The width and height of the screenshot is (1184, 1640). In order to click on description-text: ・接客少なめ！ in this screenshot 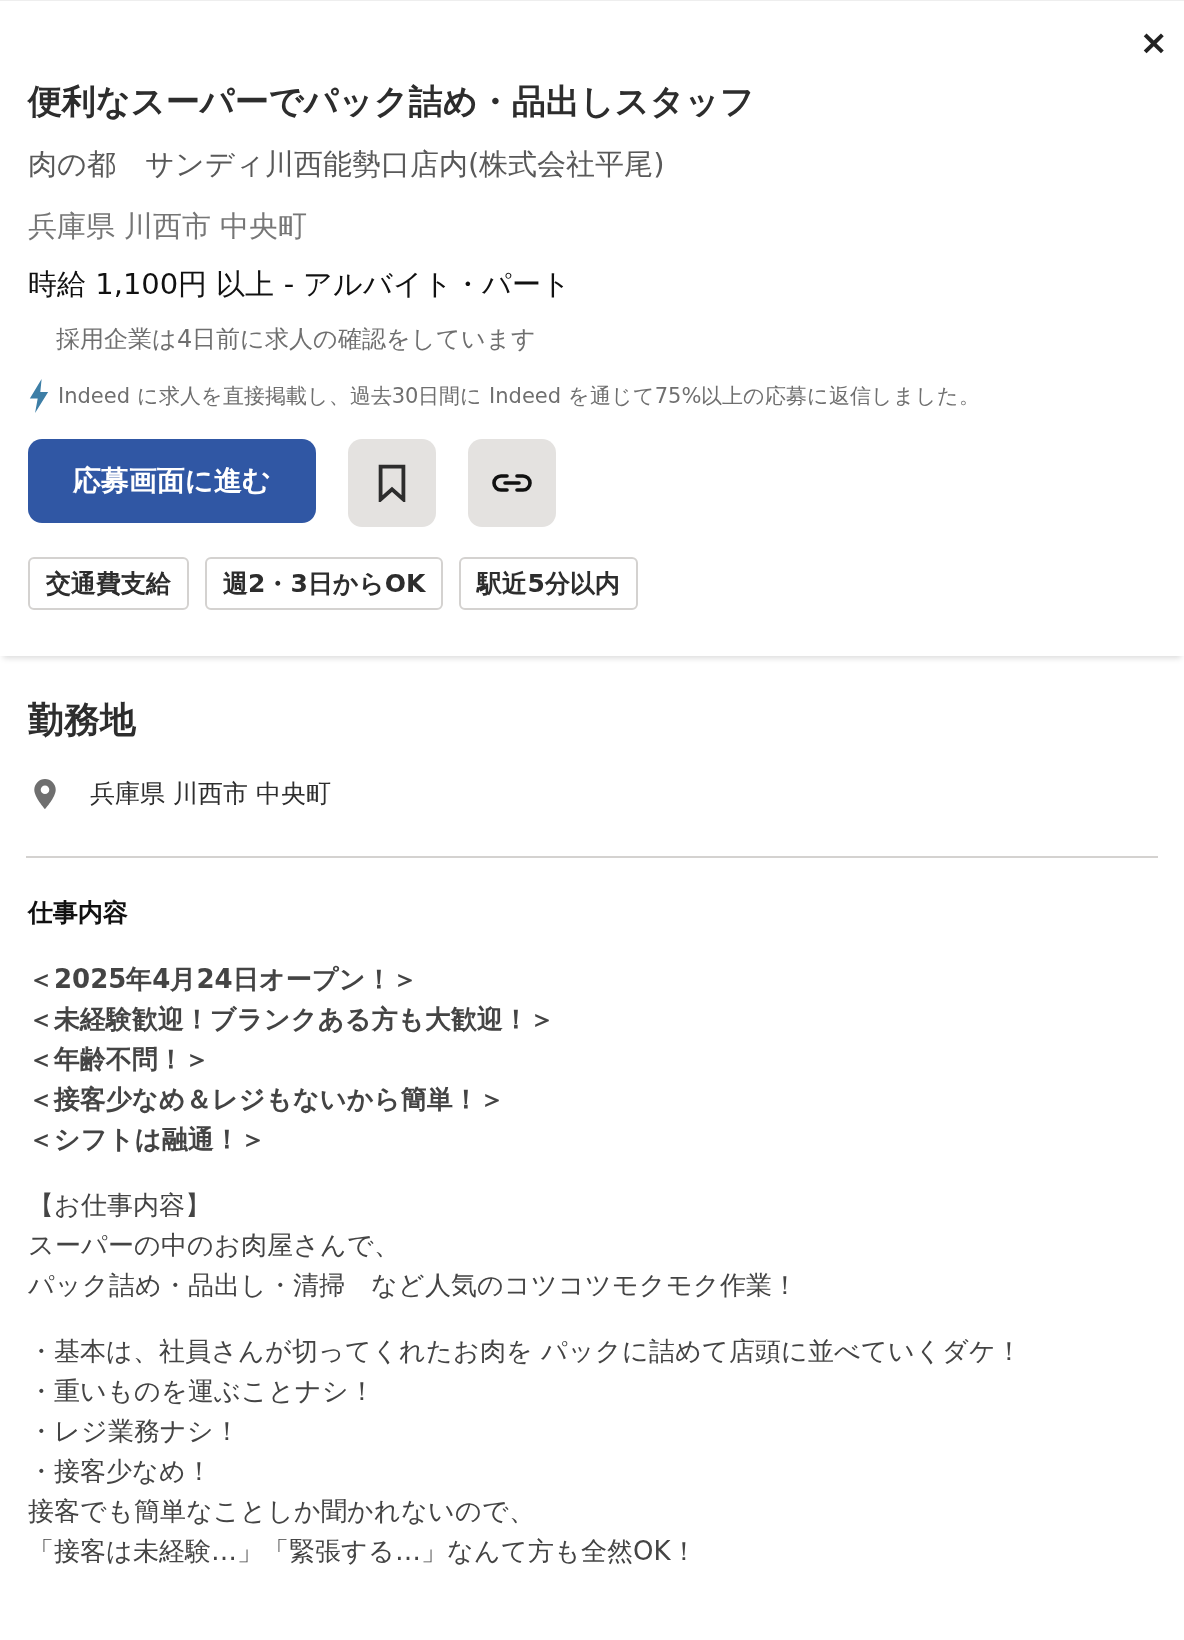, I will do `click(120, 1472)`.